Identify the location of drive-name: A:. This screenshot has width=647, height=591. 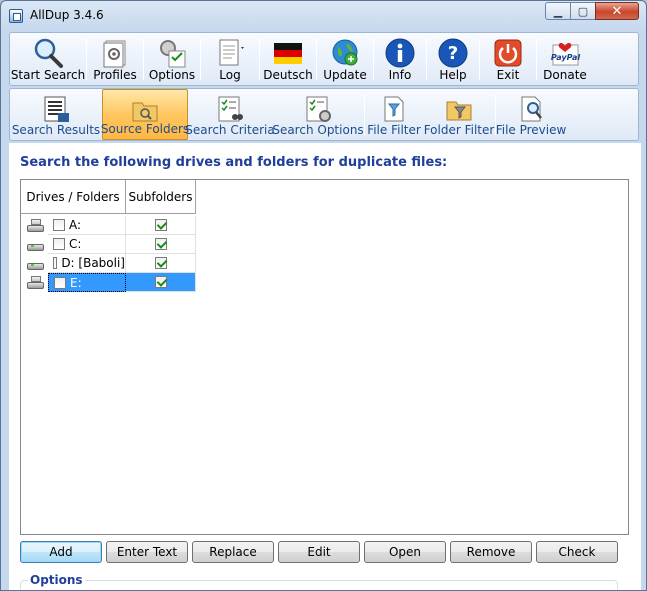
(75, 225).